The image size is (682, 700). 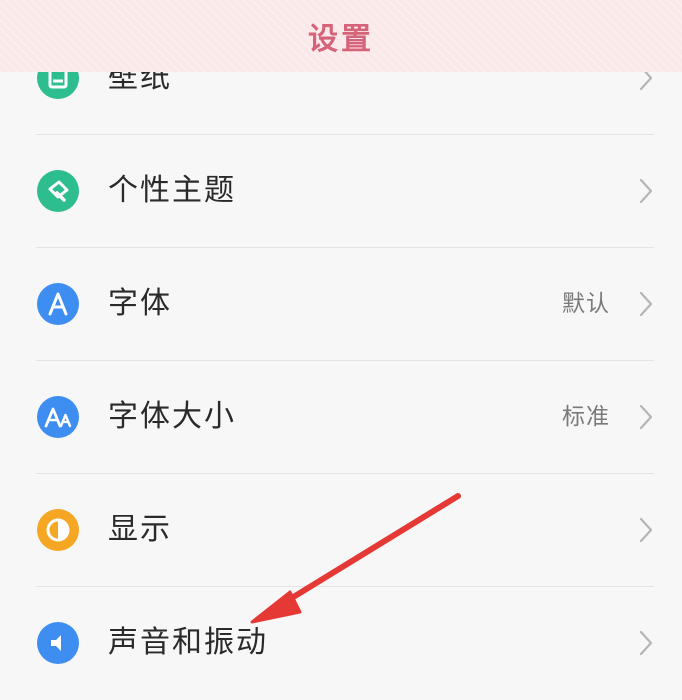 What do you see at coordinates (58, 530) in the screenshot?
I see `display-contrast-icon` at bounding box center [58, 530].